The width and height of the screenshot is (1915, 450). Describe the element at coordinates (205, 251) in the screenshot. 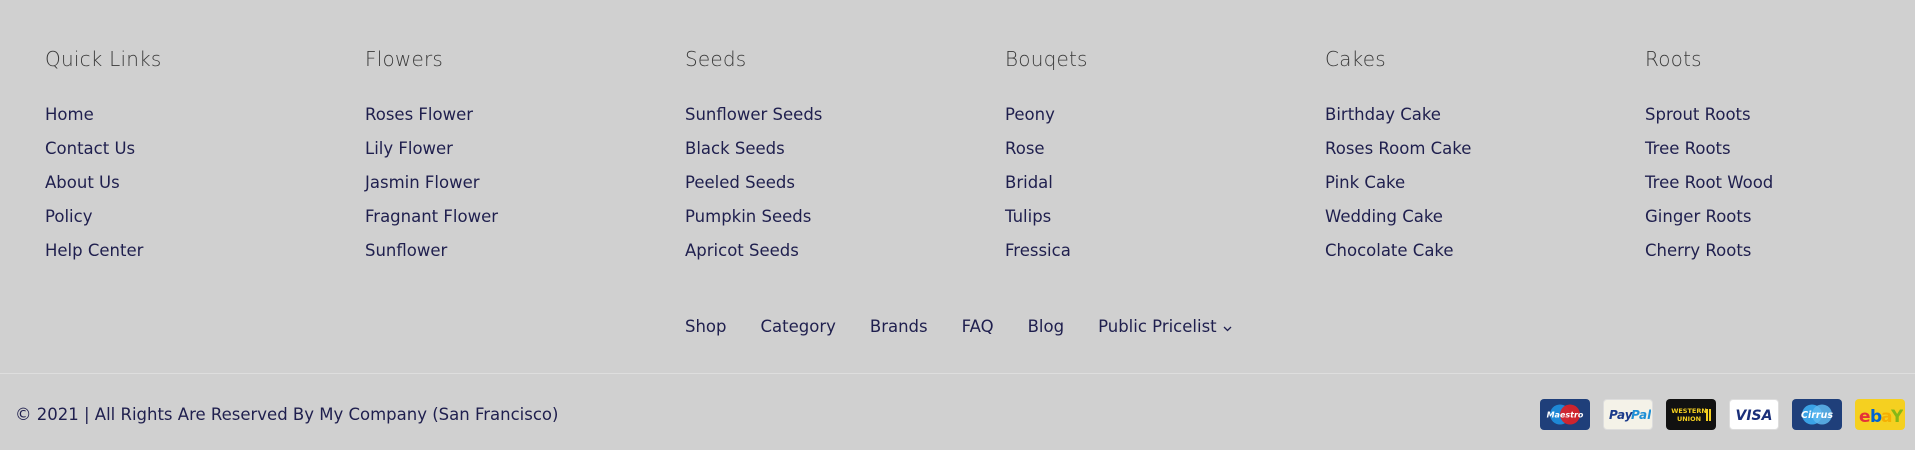

I see `footer-link-help-center: Help Center` at that location.